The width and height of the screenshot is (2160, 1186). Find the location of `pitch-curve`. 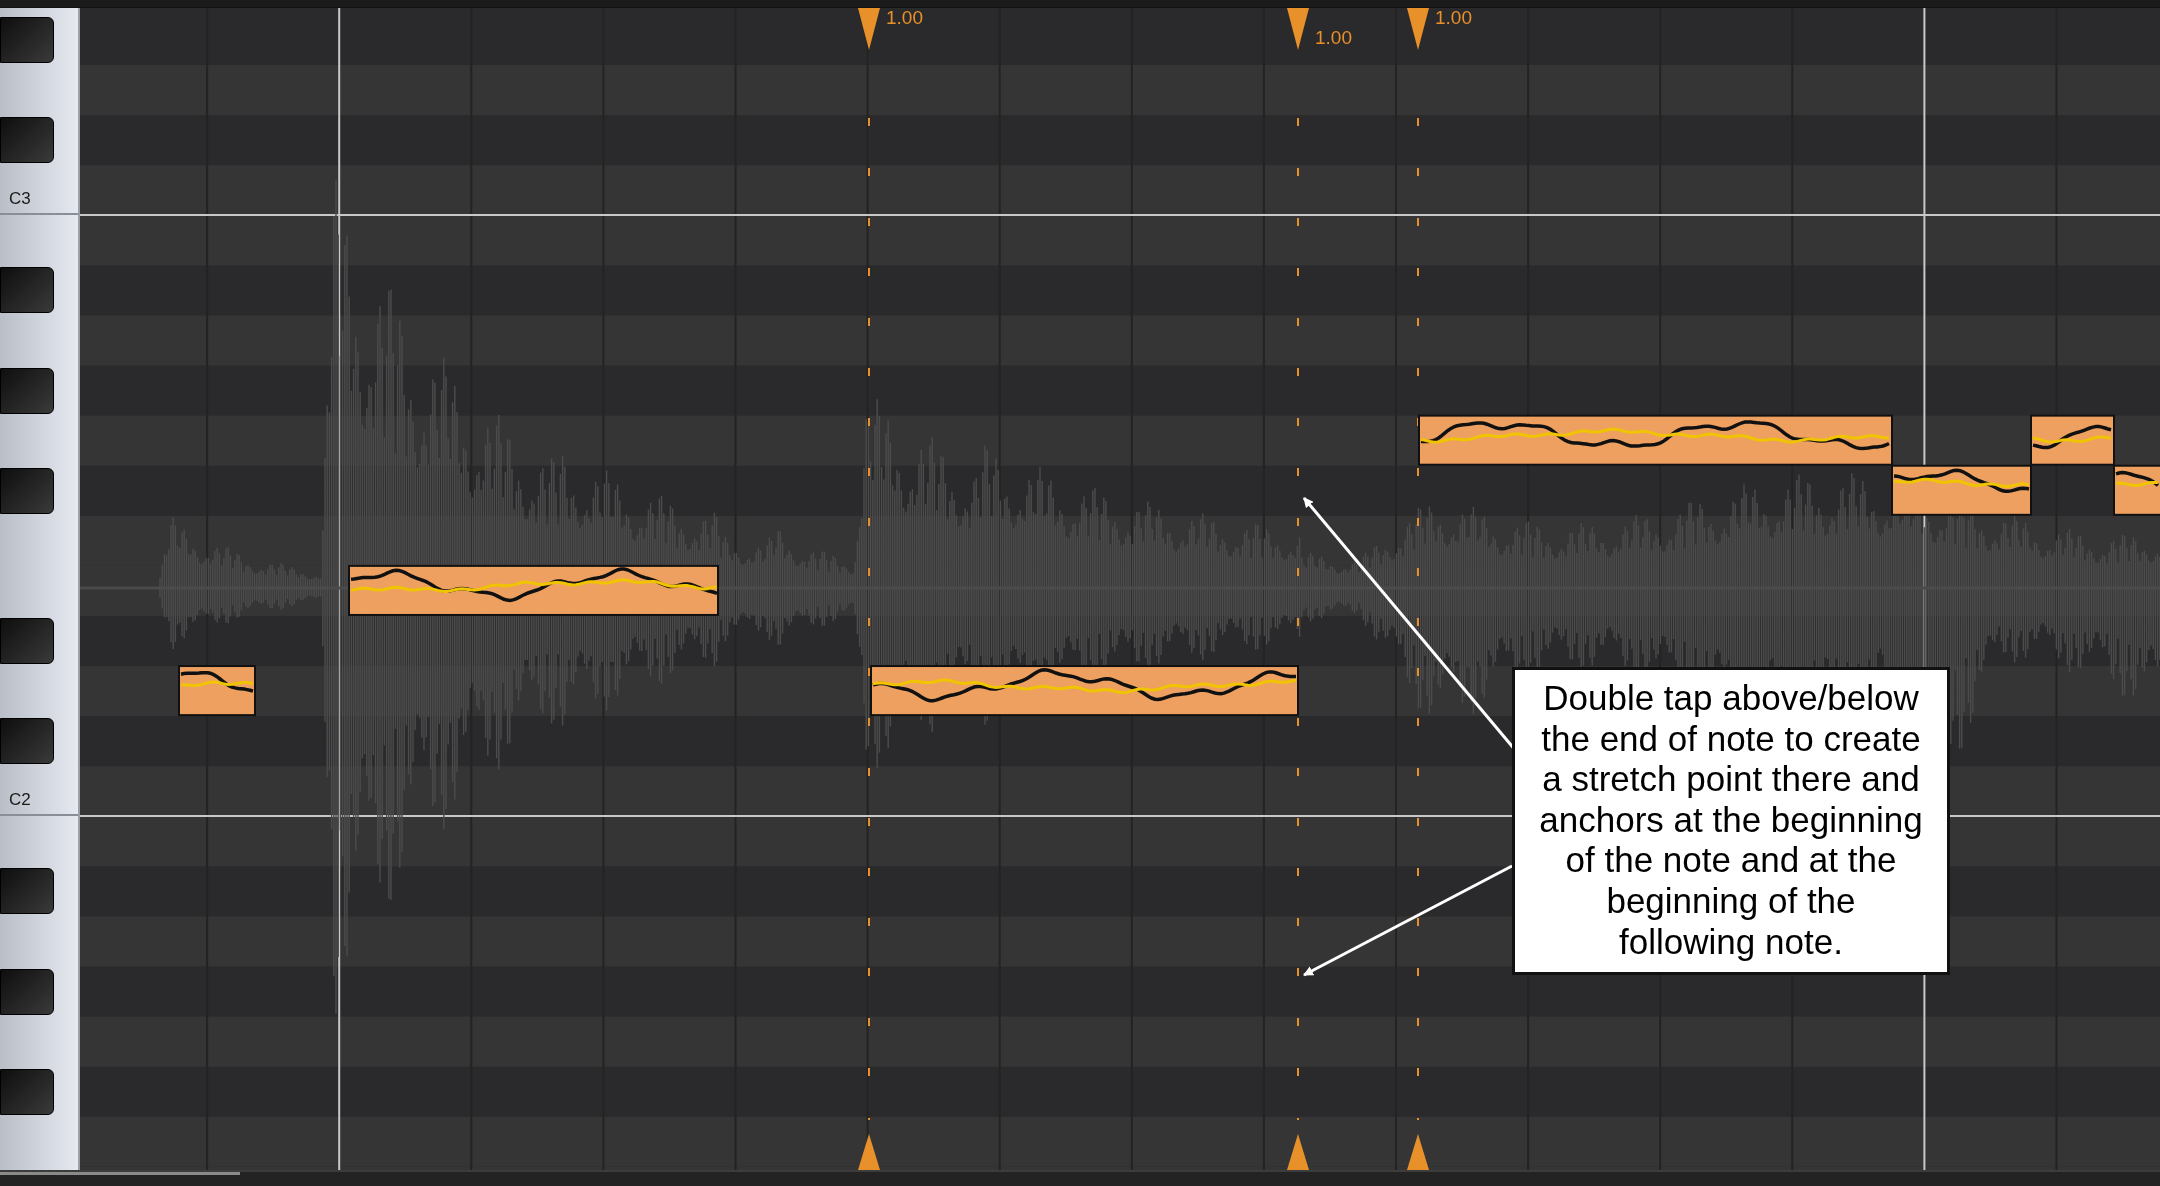

pitch-curve is located at coordinates (2137, 478).